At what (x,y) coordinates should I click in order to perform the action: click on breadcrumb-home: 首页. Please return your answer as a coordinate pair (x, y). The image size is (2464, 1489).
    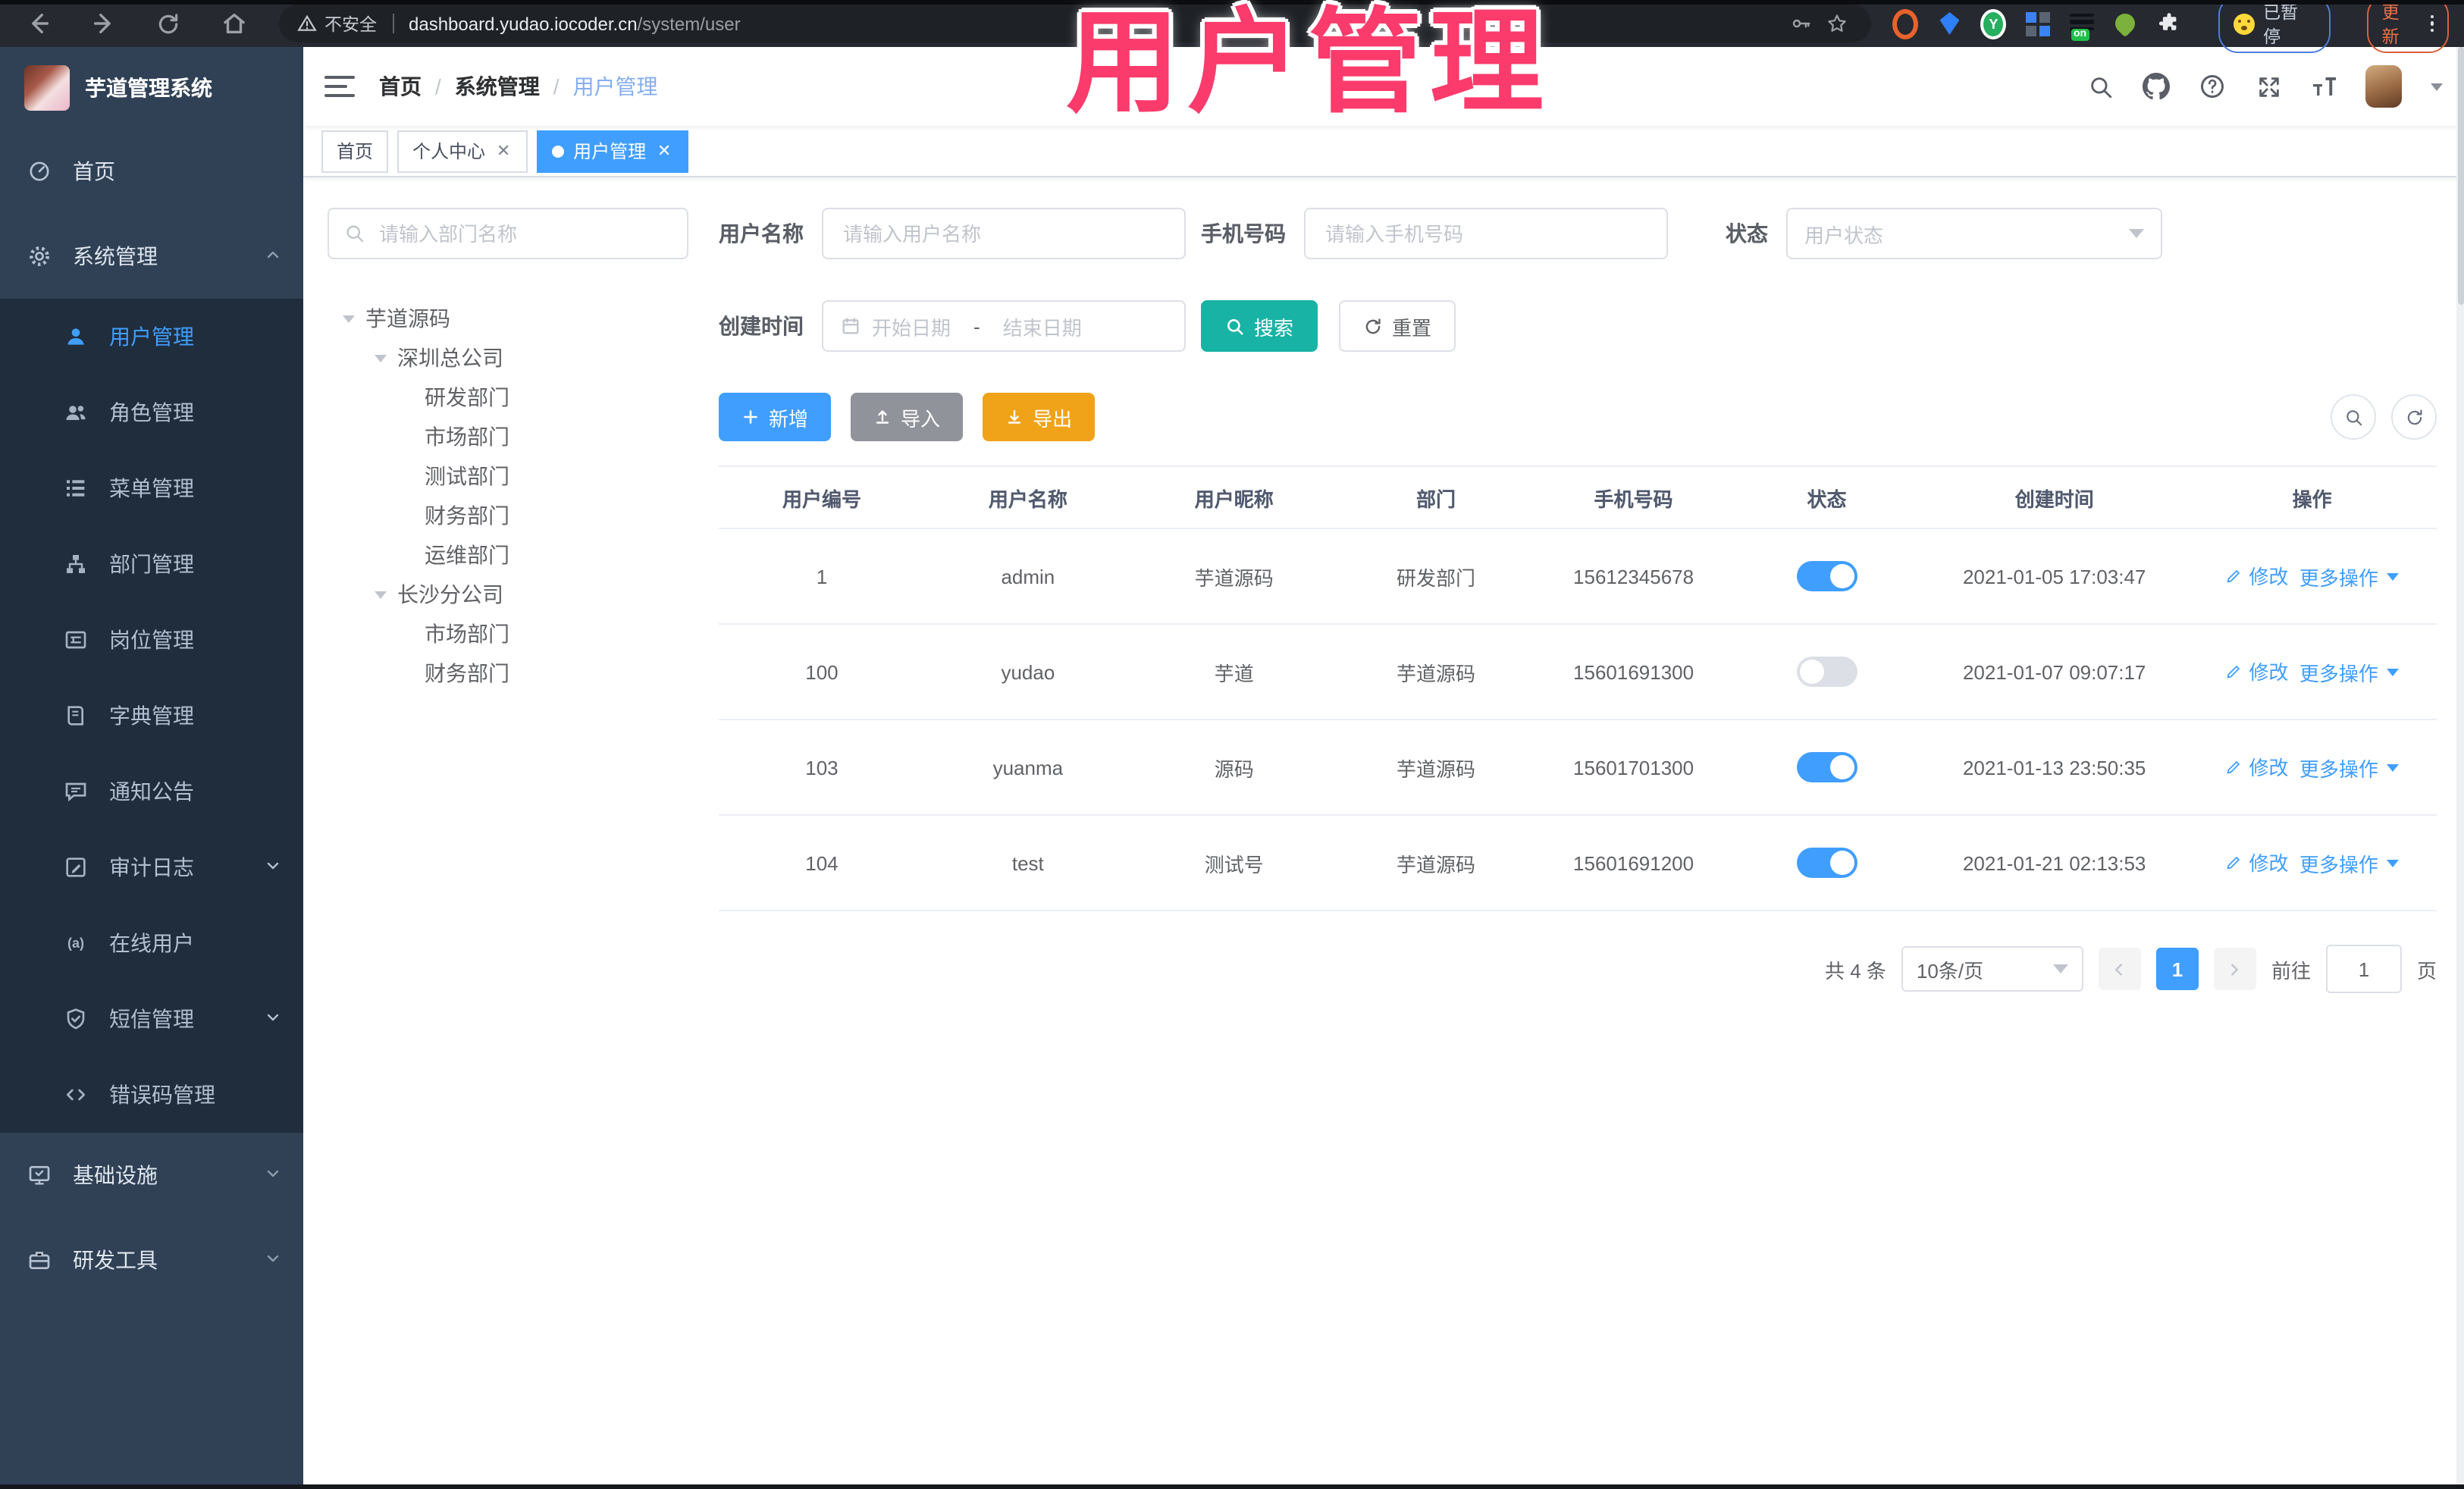
    Looking at the image, I should click on (401, 86).